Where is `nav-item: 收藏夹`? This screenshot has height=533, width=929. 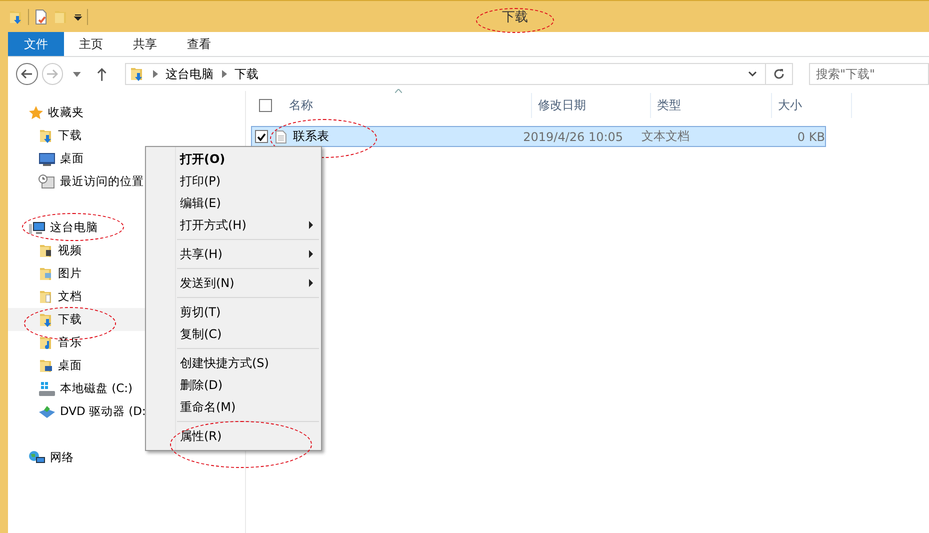
nav-item: 收藏夹 is located at coordinates (126, 112).